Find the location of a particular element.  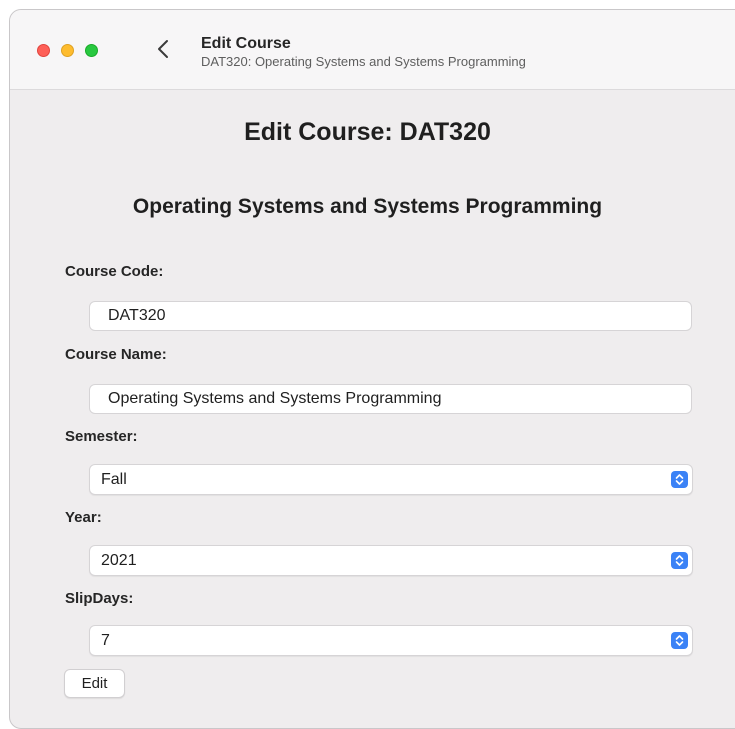

window-title: Edit Course is located at coordinates (246, 43).